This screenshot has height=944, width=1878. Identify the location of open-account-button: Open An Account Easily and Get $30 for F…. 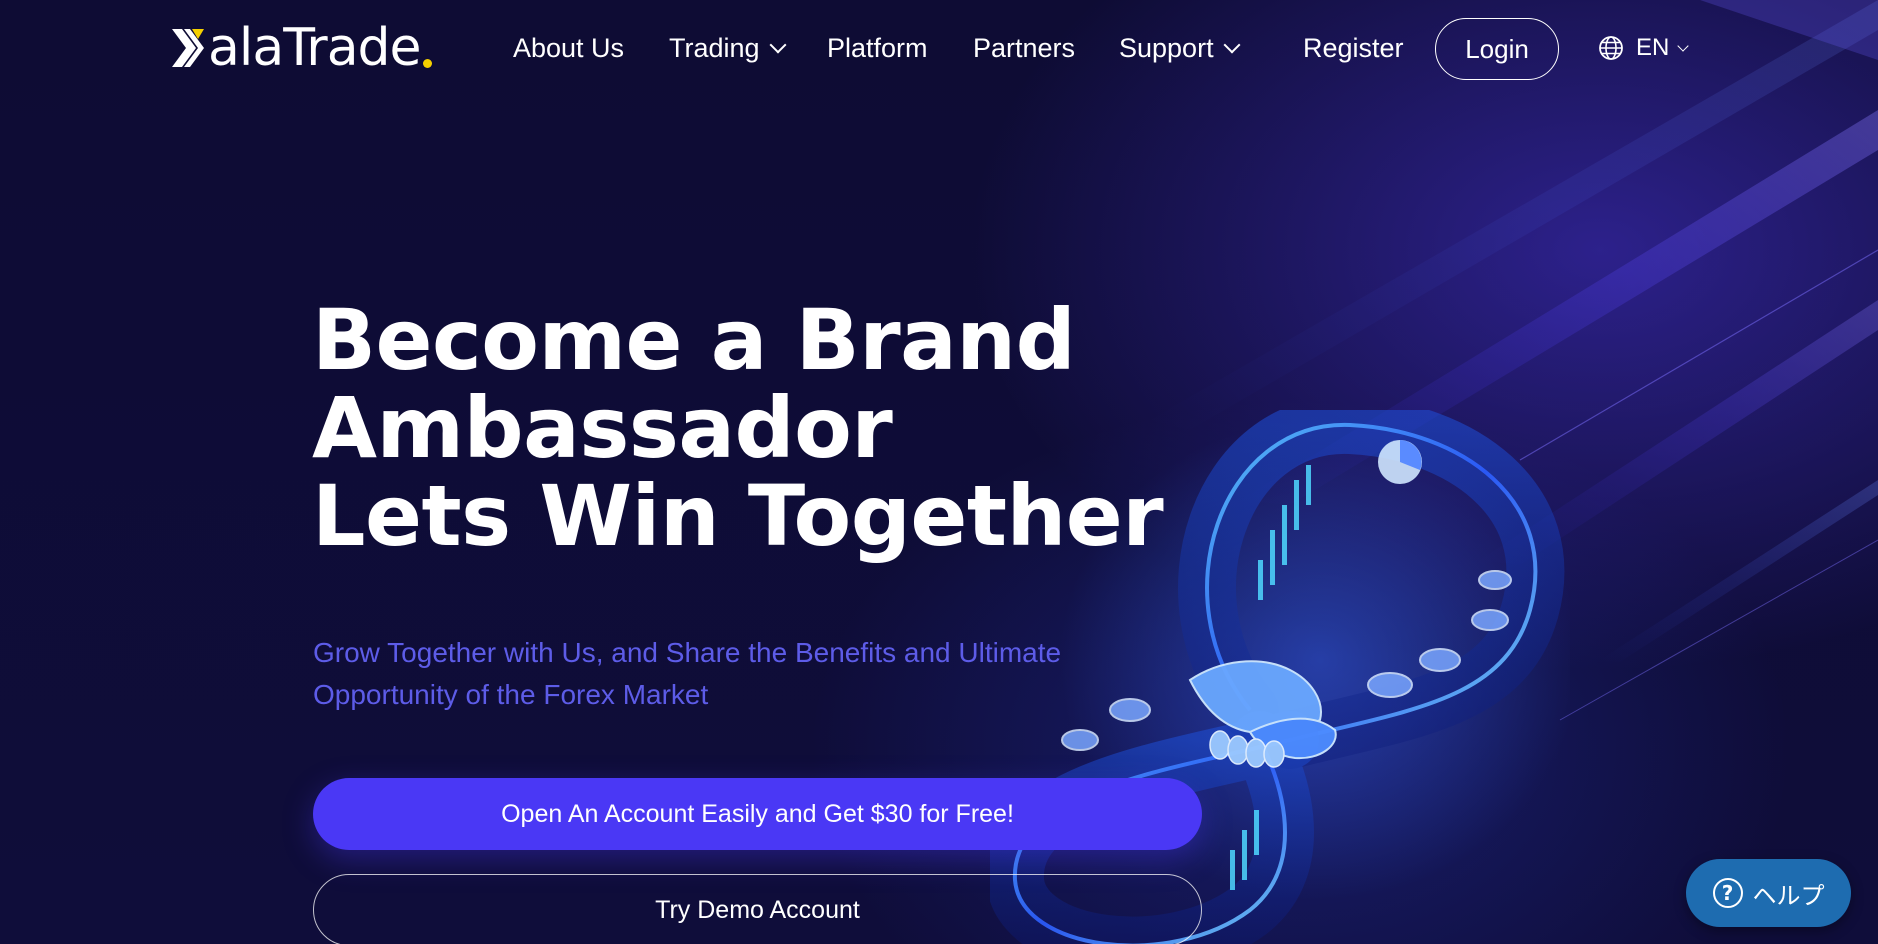
(757, 814).